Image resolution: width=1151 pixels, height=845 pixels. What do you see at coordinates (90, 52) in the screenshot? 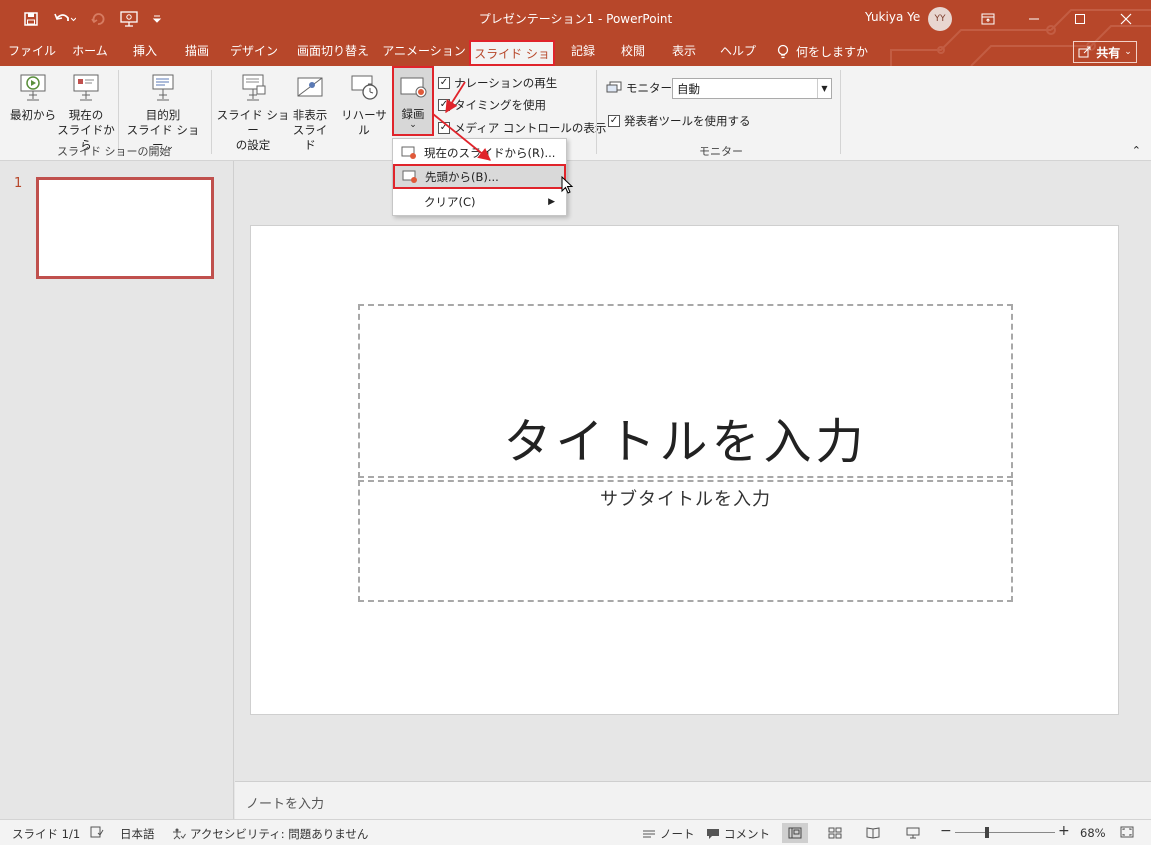
I see `tab-home: ホーム` at bounding box center [90, 52].